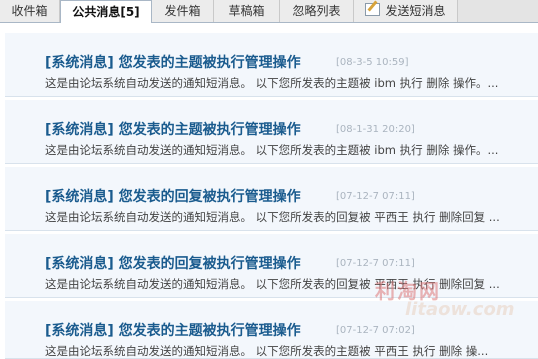 This screenshot has height=359, width=538. I want to click on message-date: [08-1-31 20:20], so click(375, 129).